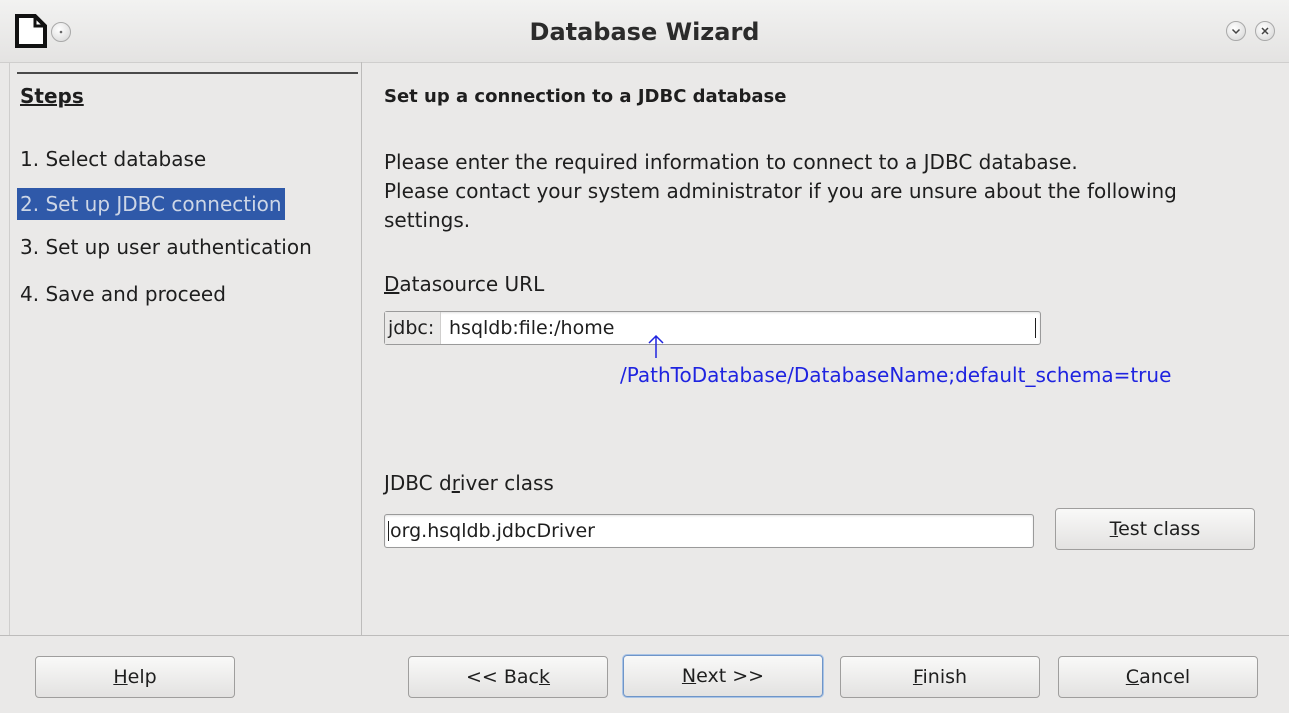 The height and width of the screenshot is (713, 1289). Describe the element at coordinates (492, 531) in the screenshot. I see `driver-class-value: org.hsqldb.jdbcDriver` at that location.